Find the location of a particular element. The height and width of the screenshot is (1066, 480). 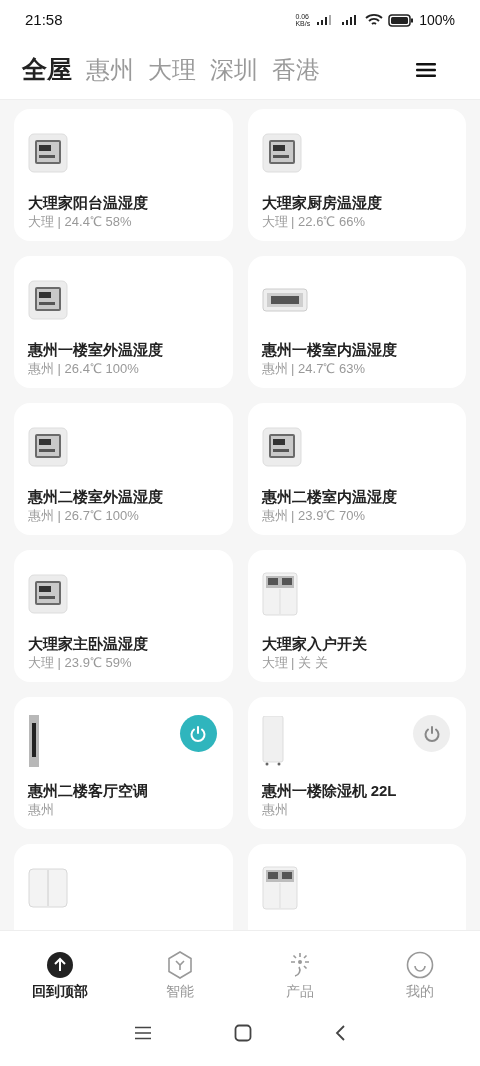

device-status: 大理 | 24.4℃ 58% is located at coordinates (80, 222).